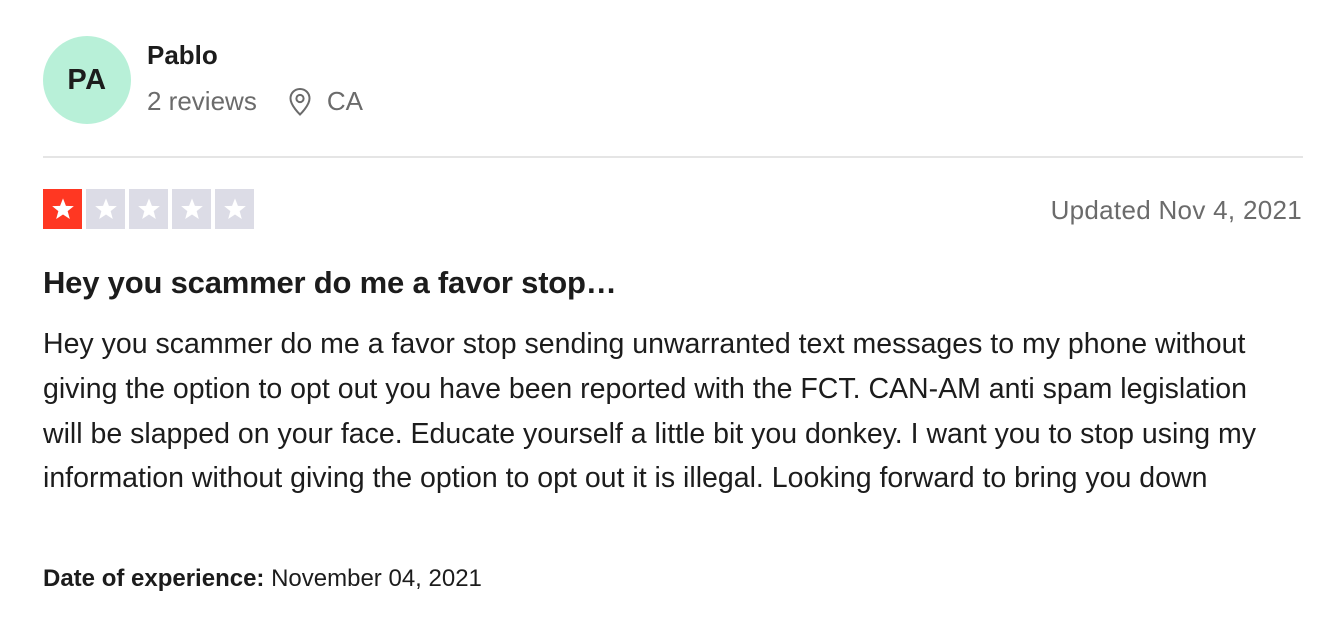 The image size is (1326, 626). I want to click on divider, so click(673, 157).